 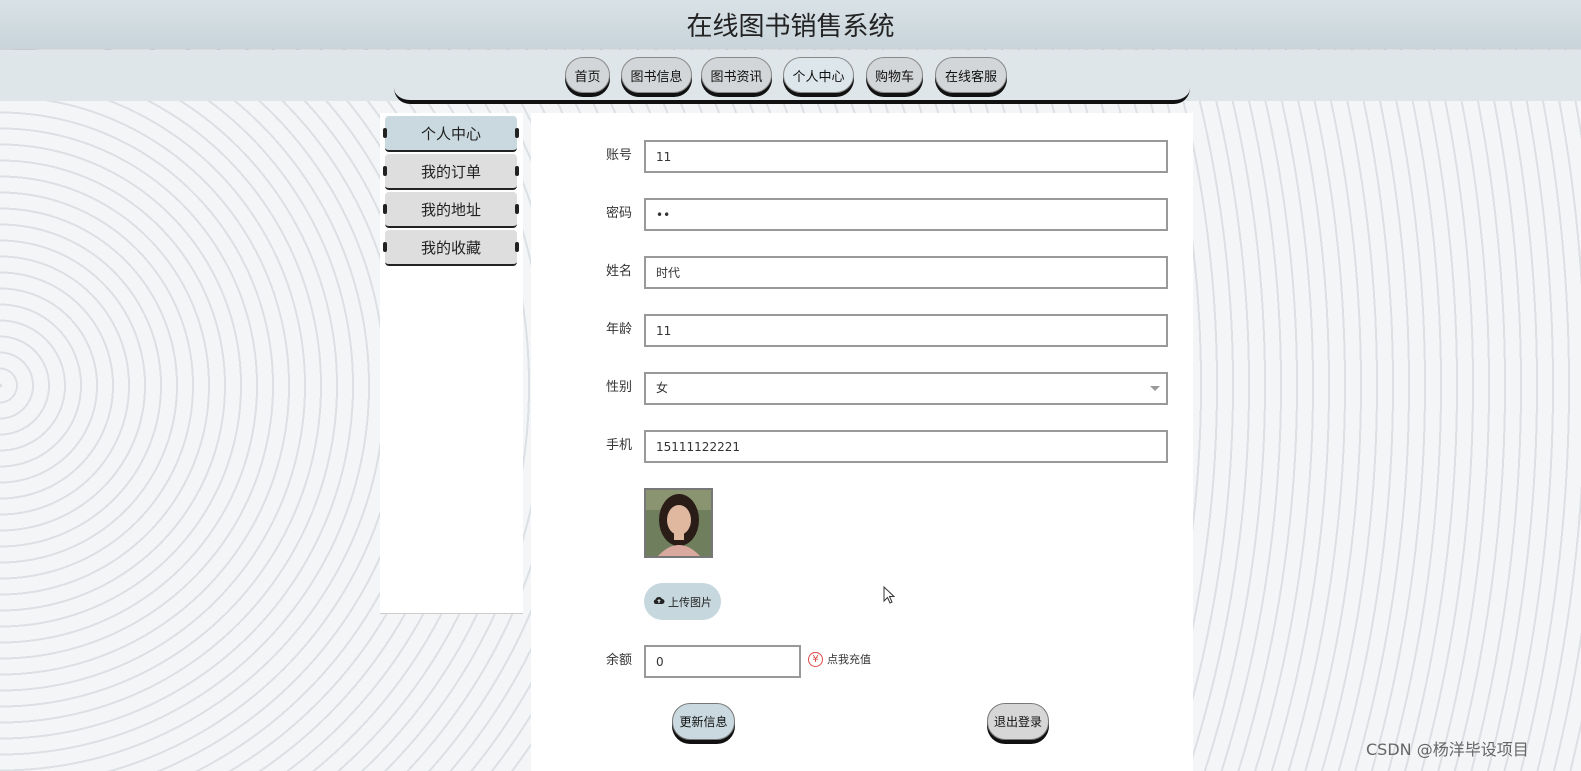 I want to click on upload-image-button: 上传图片, so click(x=682, y=601).